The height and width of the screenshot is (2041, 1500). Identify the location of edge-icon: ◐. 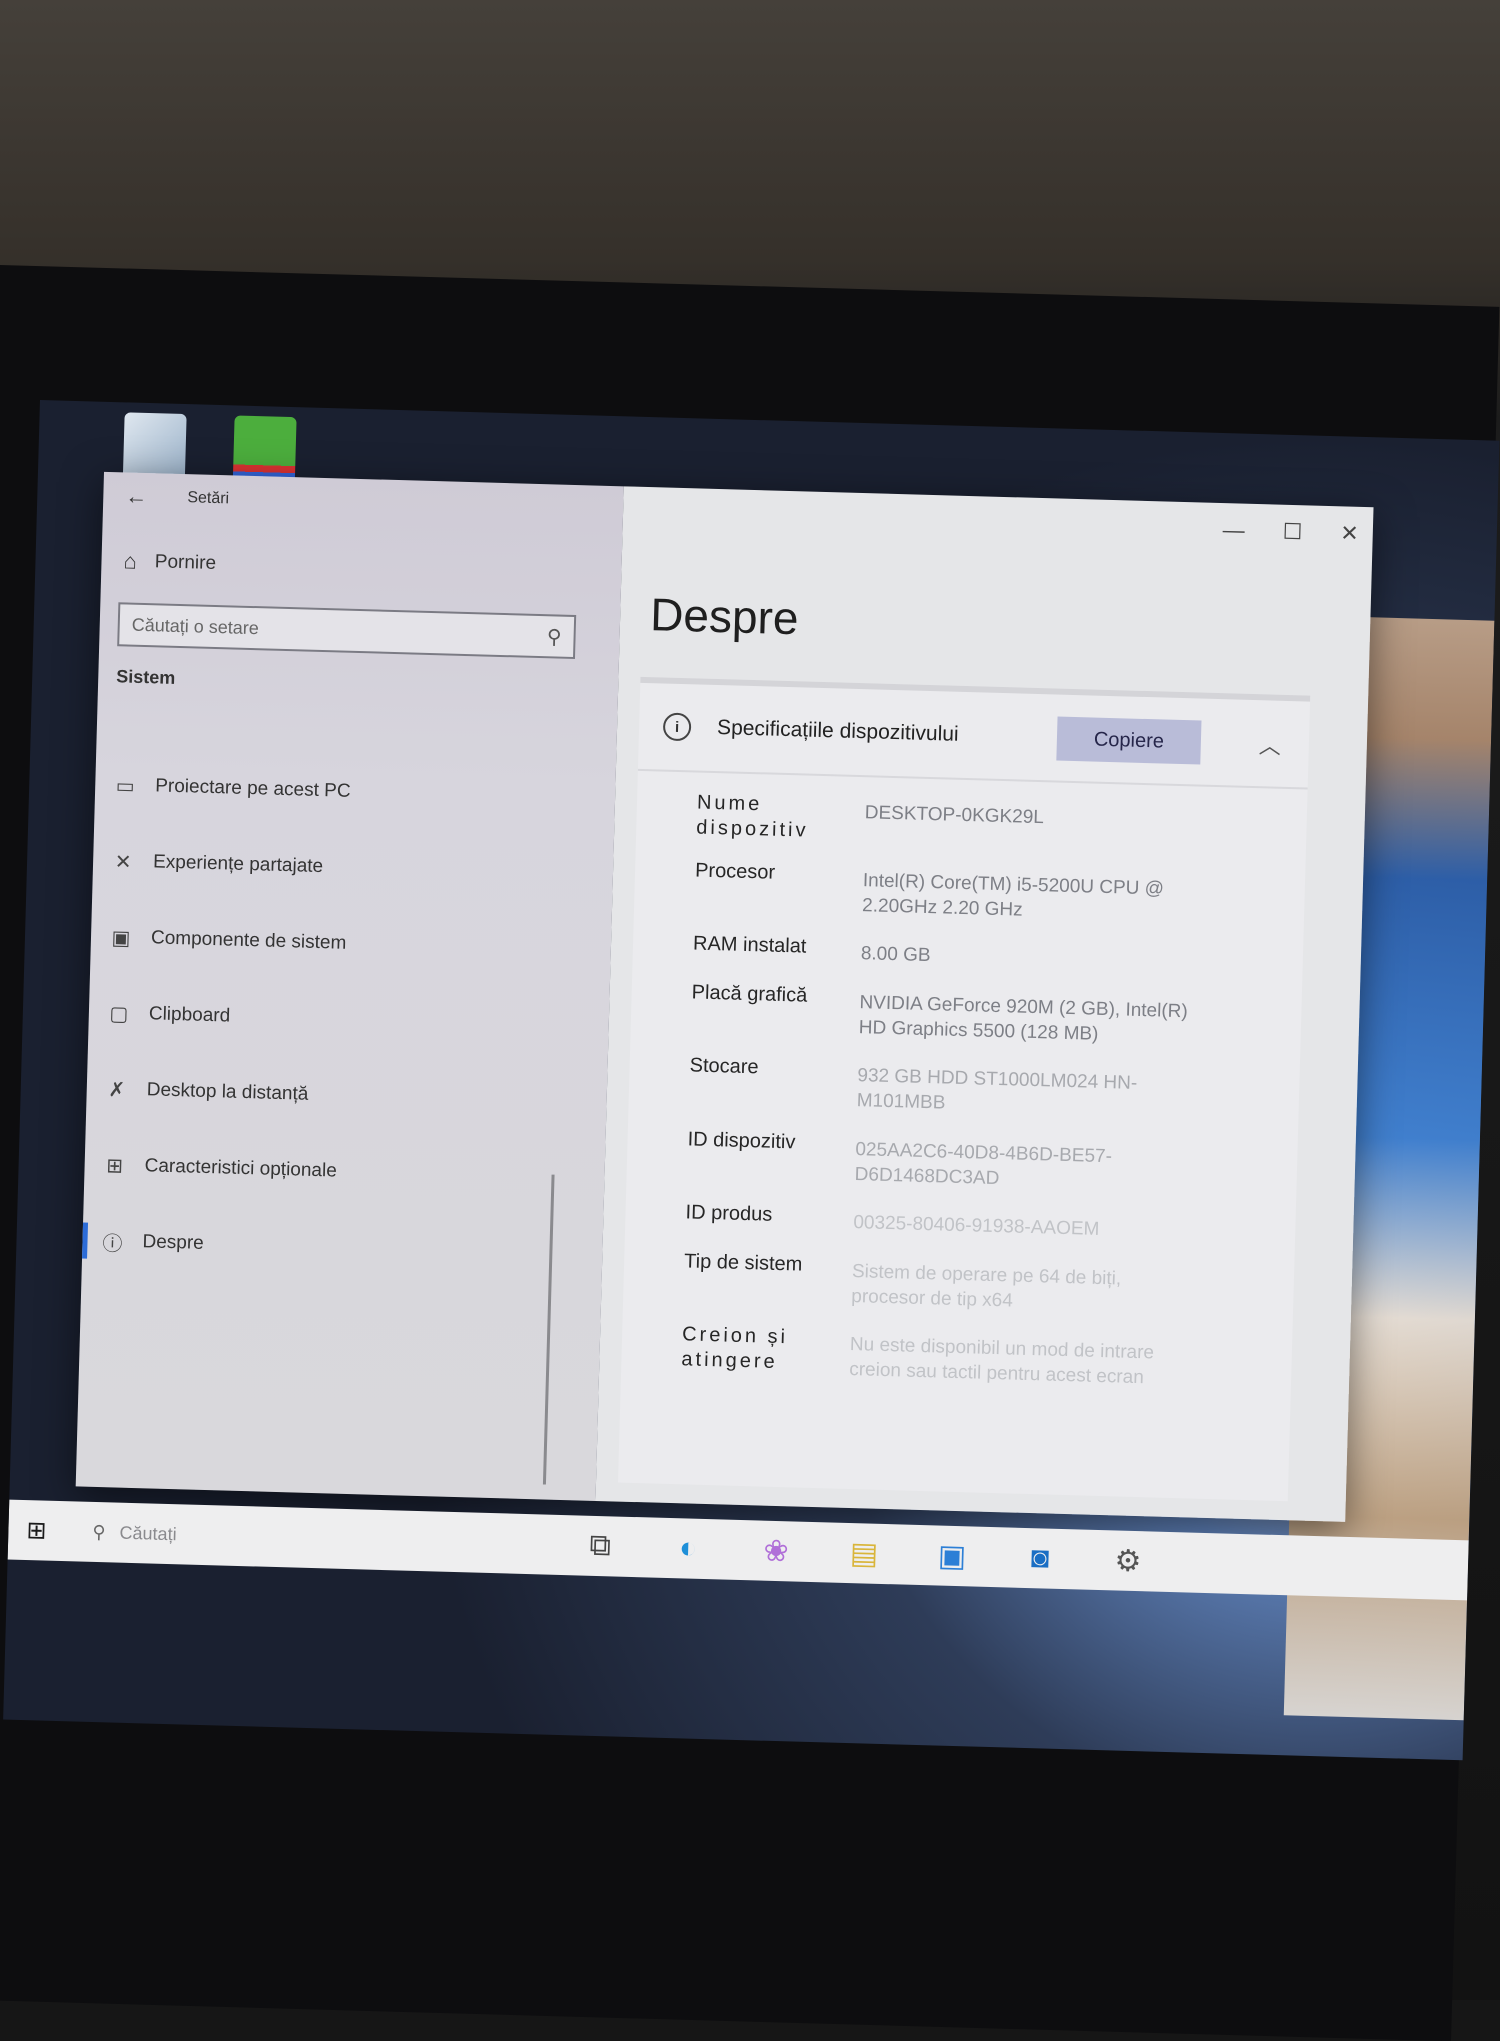
(688, 1549).